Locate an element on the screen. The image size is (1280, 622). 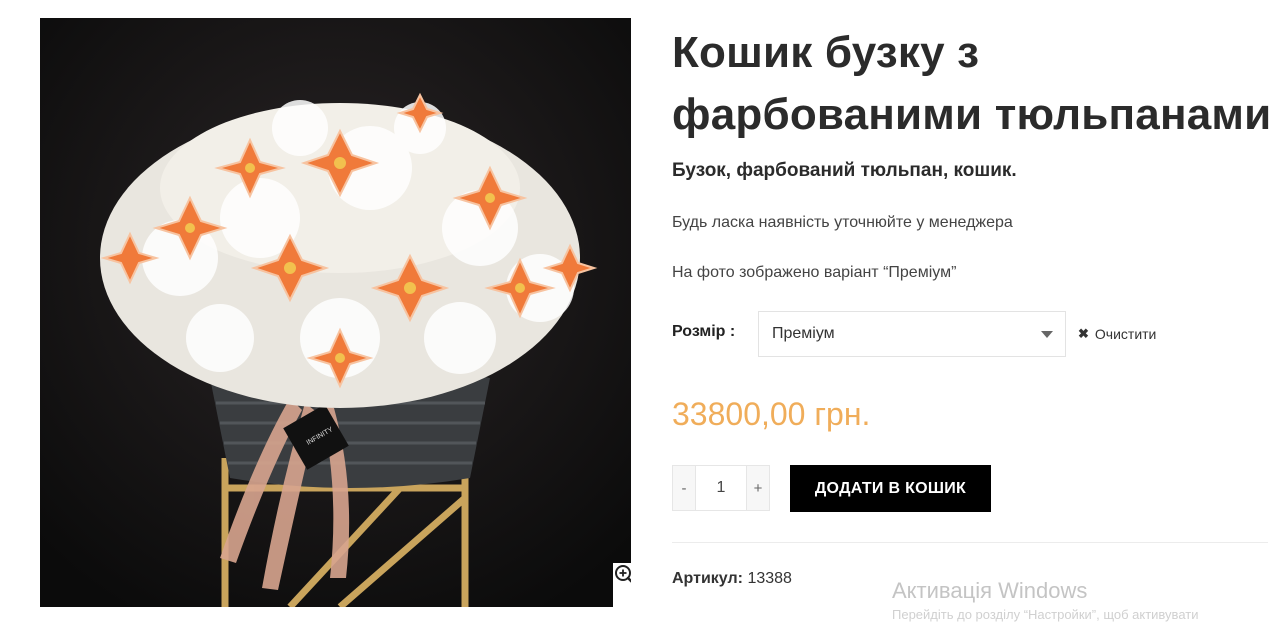
sku-value: 13388 is located at coordinates (769, 578).